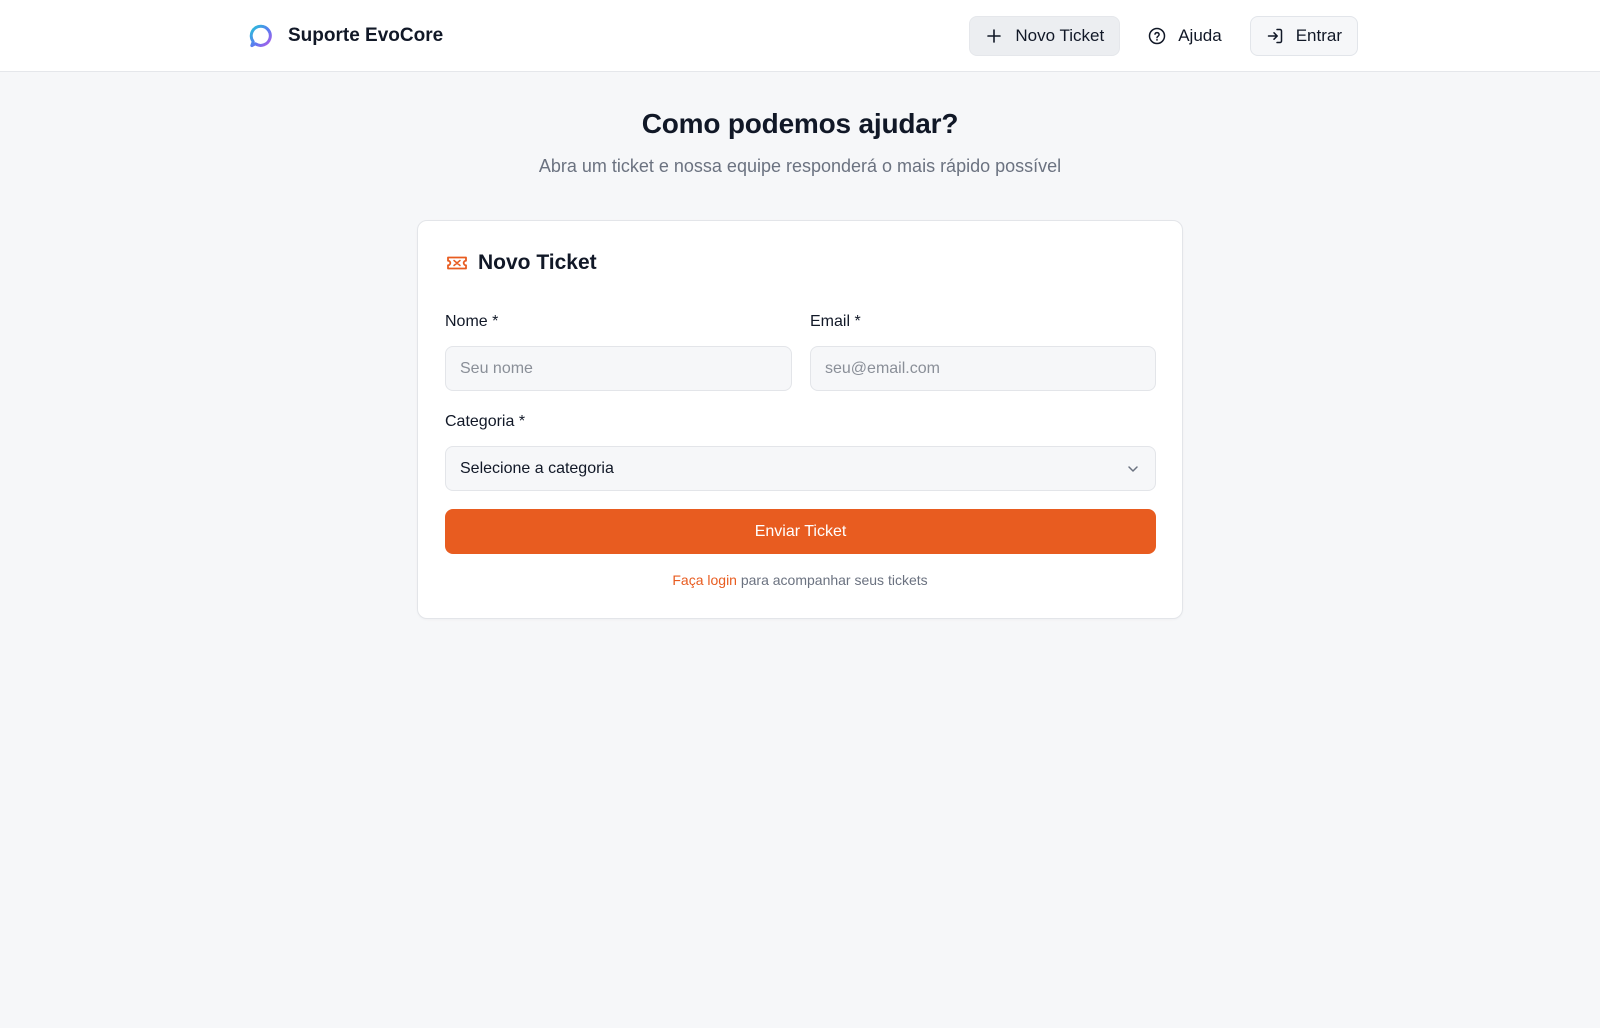  Describe the element at coordinates (994, 36) in the screenshot. I see `plus-icon` at that location.